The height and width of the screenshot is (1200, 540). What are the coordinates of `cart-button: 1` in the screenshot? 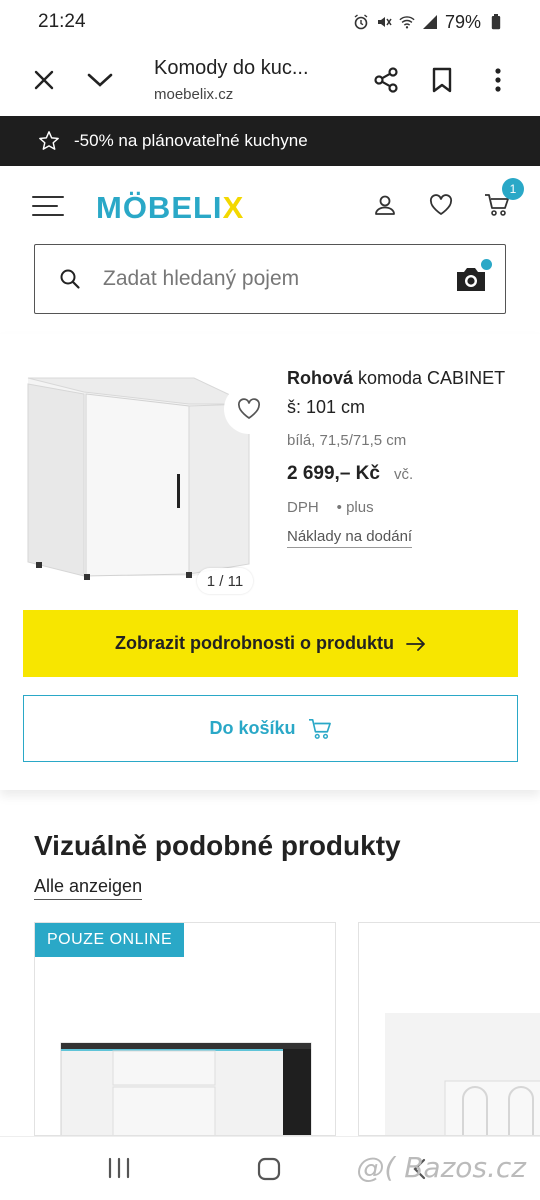 It's located at (504, 198).